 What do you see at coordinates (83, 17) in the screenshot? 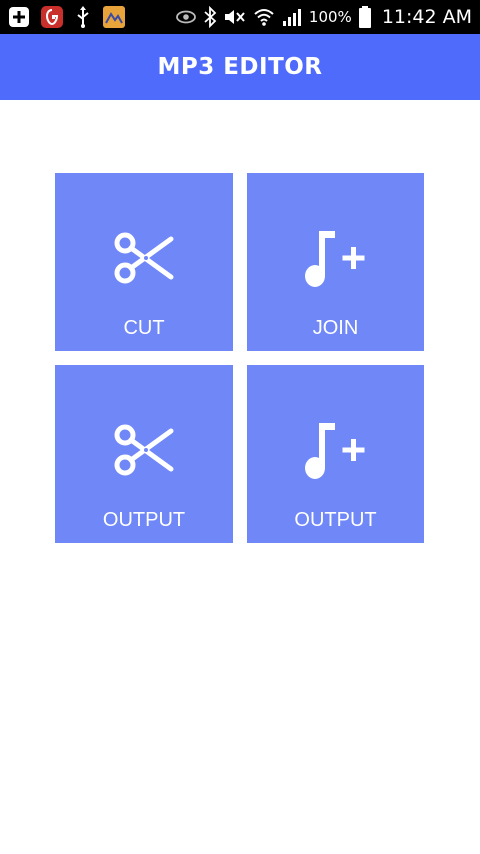
I see `usb-icon` at bounding box center [83, 17].